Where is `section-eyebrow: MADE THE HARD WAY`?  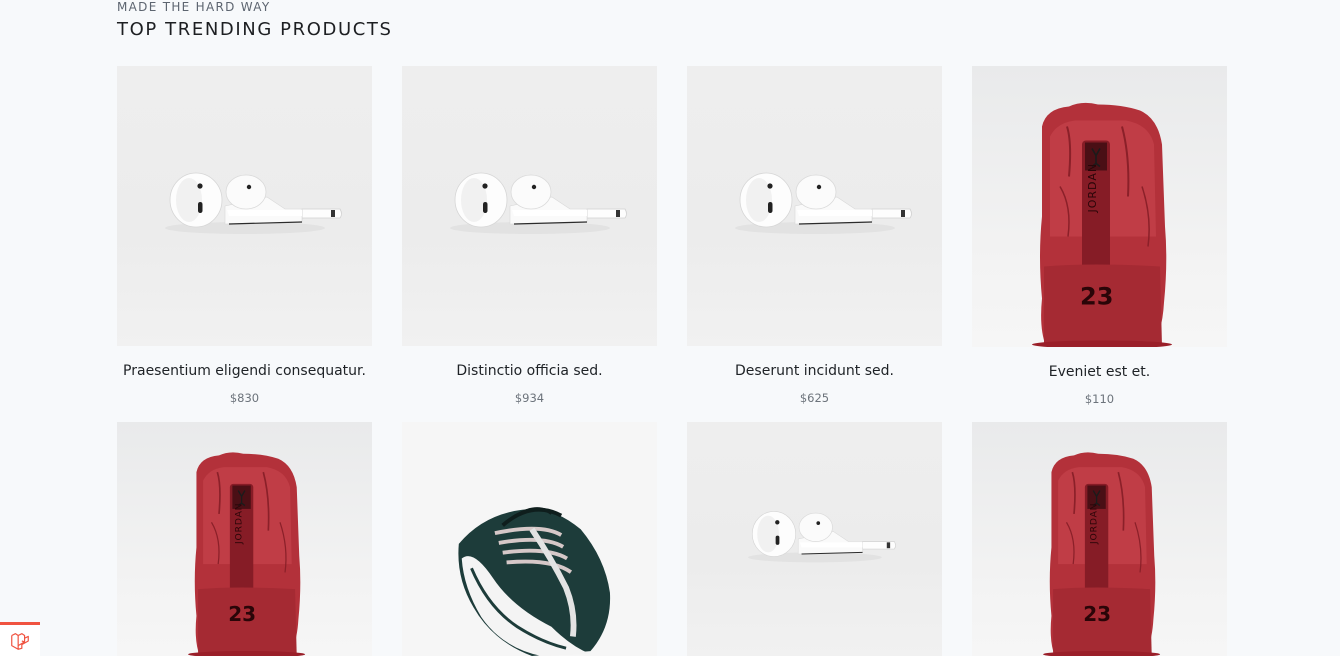 section-eyebrow: MADE THE HARD WAY is located at coordinates (194, 7).